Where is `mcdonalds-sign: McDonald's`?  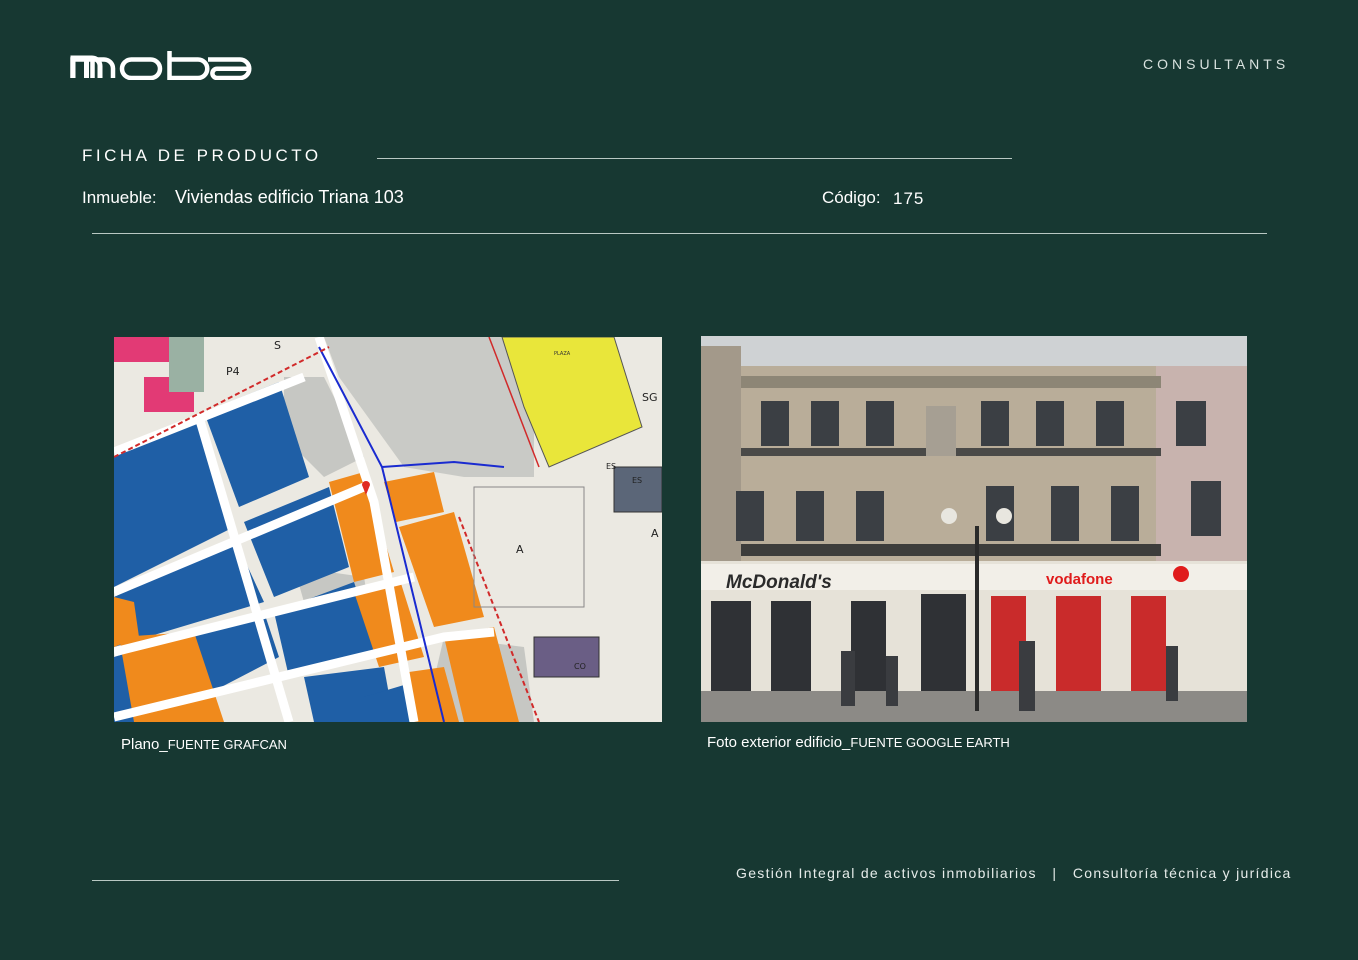
mcdonalds-sign: McDonald's is located at coordinates (779, 582).